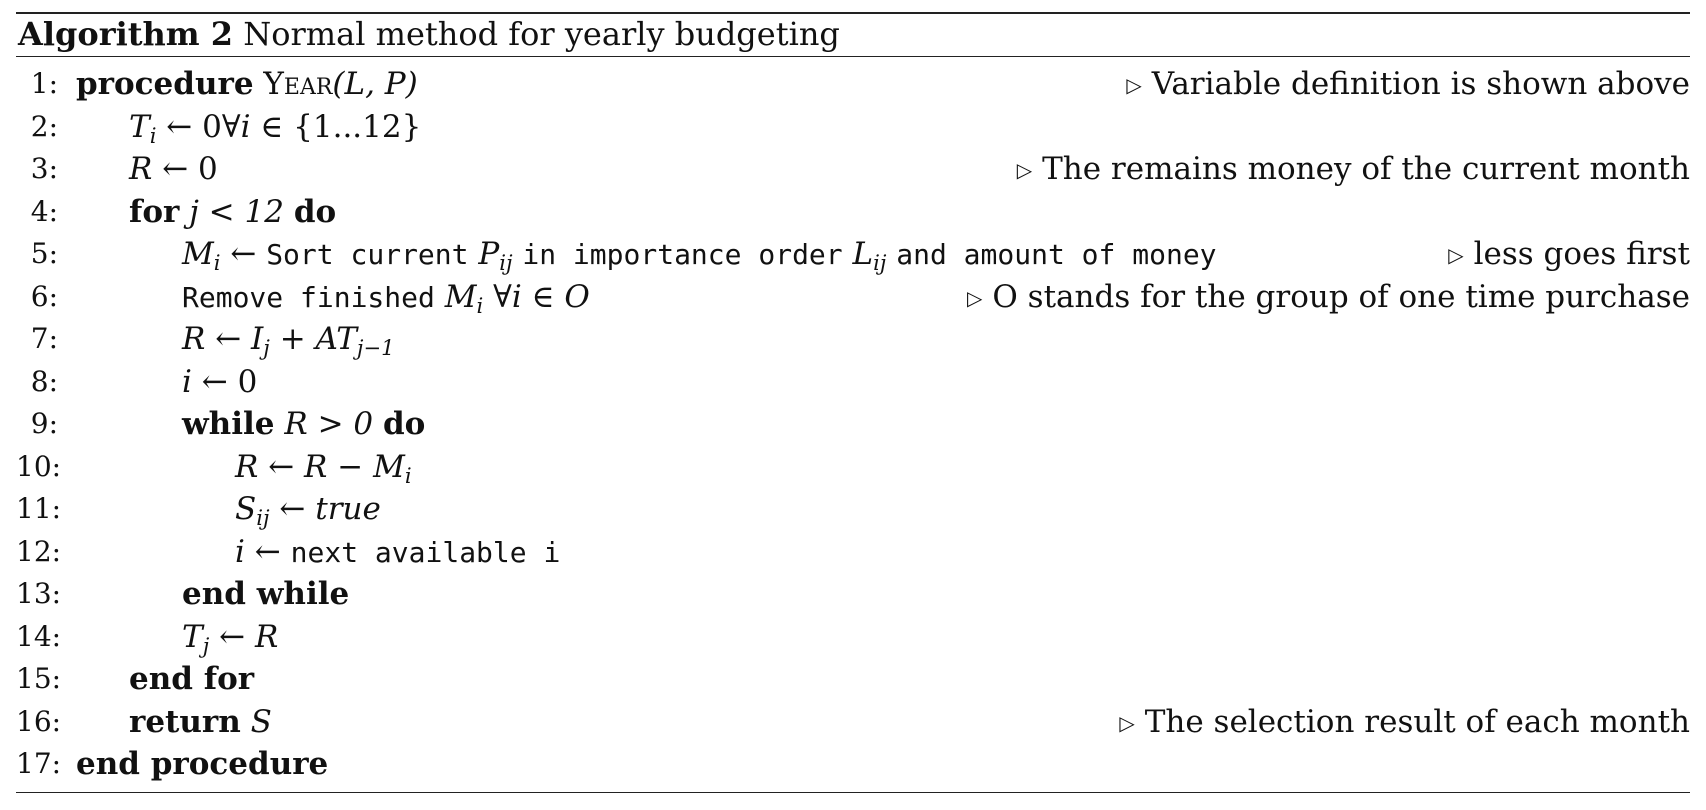 The height and width of the screenshot is (810, 1706). What do you see at coordinates (502, 296) in the screenshot?
I see `forall: ∀` at bounding box center [502, 296].